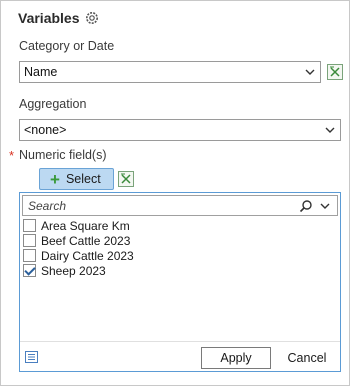 Image resolution: width=350 pixels, height=386 pixels. What do you see at coordinates (180, 240) in the screenshot?
I see `list-item: Beef Cattle 2023` at bounding box center [180, 240].